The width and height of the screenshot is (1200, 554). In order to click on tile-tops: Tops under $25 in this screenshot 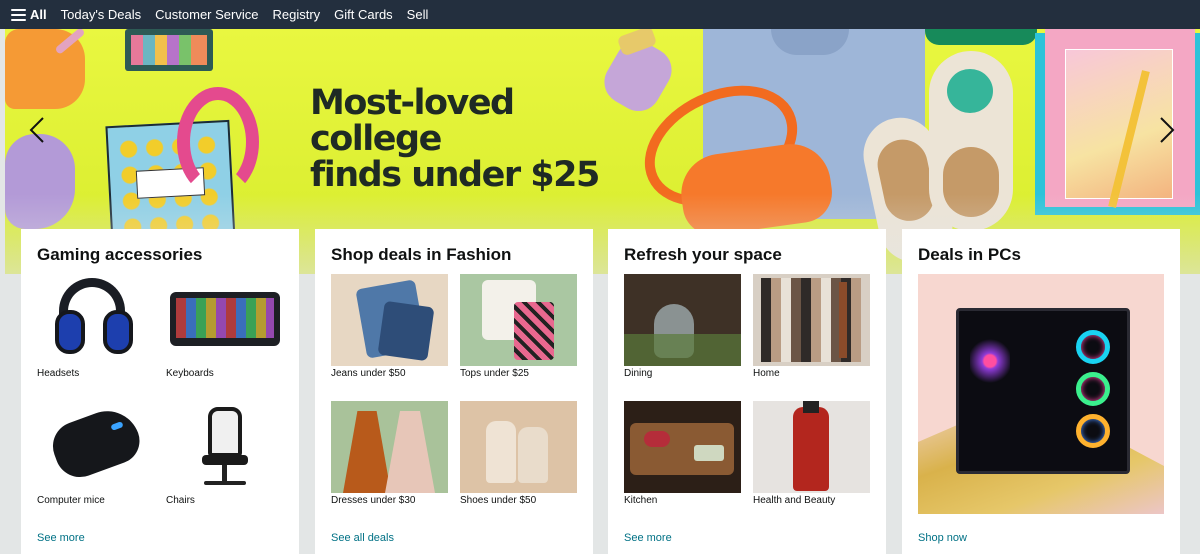, I will do `click(518, 326)`.